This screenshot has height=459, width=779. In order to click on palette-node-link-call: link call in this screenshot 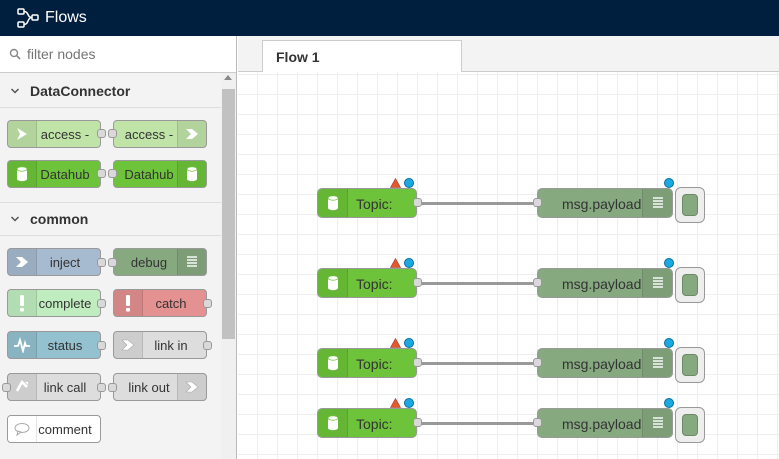, I will do `click(54, 387)`.